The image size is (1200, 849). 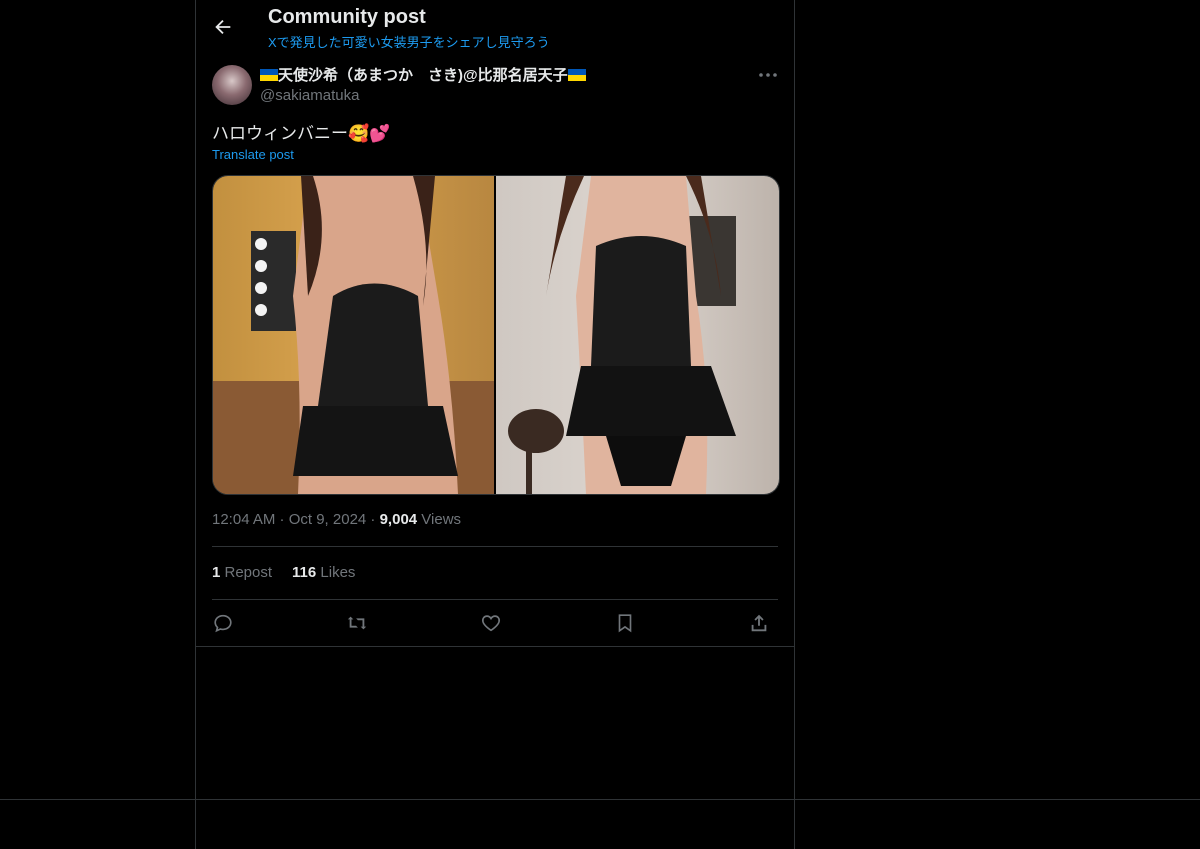 I want to click on share-button, so click(x=759, y=623).